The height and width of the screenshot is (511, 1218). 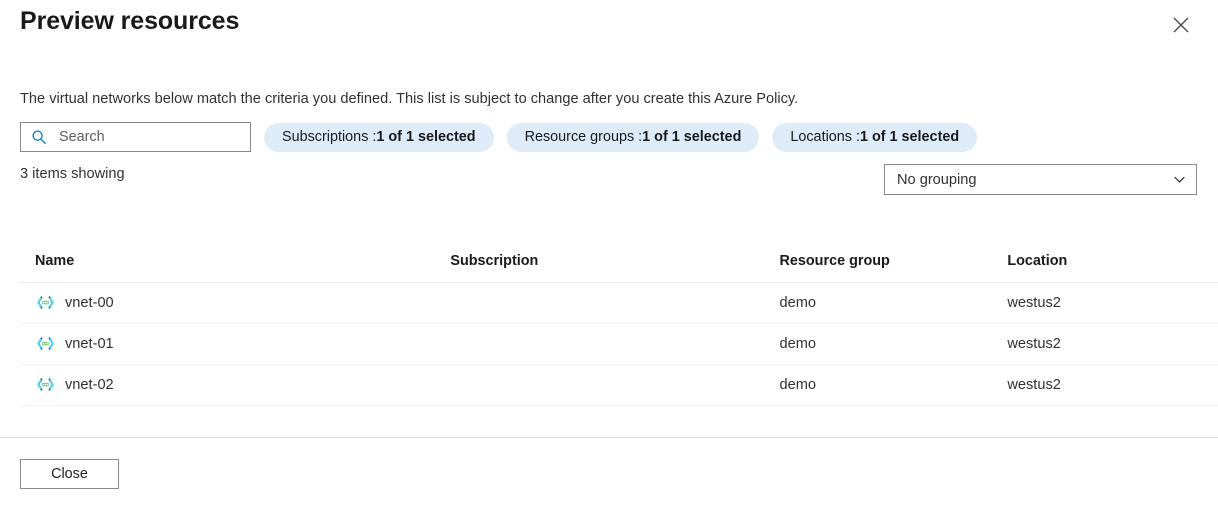 What do you see at coordinates (609, 26) in the screenshot?
I see `panel-header: Preview resources` at bounding box center [609, 26].